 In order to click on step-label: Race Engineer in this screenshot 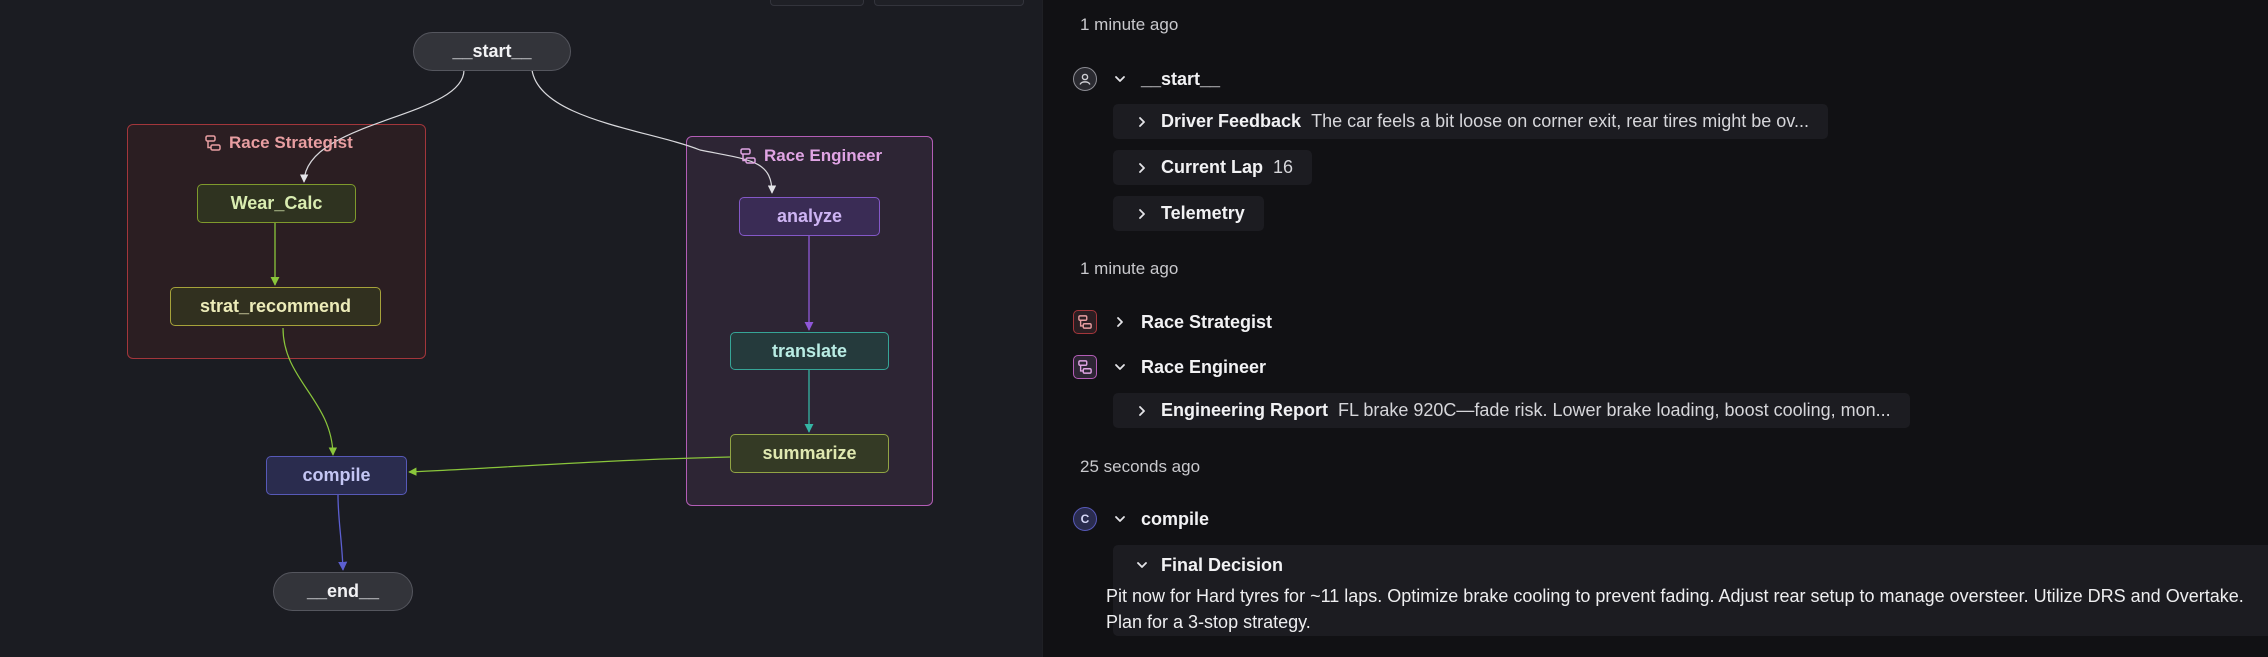, I will do `click(1204, 366)`.